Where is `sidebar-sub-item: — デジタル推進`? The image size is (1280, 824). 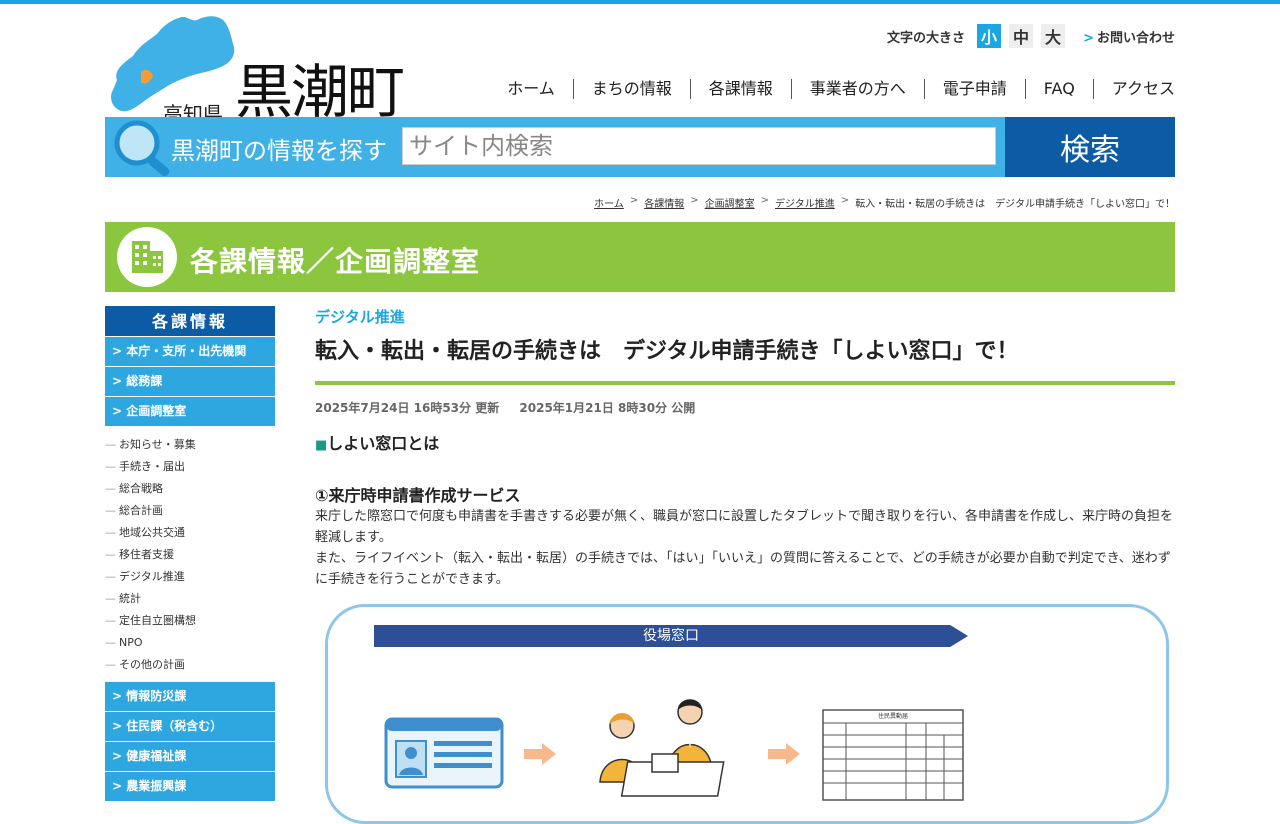 sidebar-sub-item: — デジタル推進 is located at coordinates (190, 577).